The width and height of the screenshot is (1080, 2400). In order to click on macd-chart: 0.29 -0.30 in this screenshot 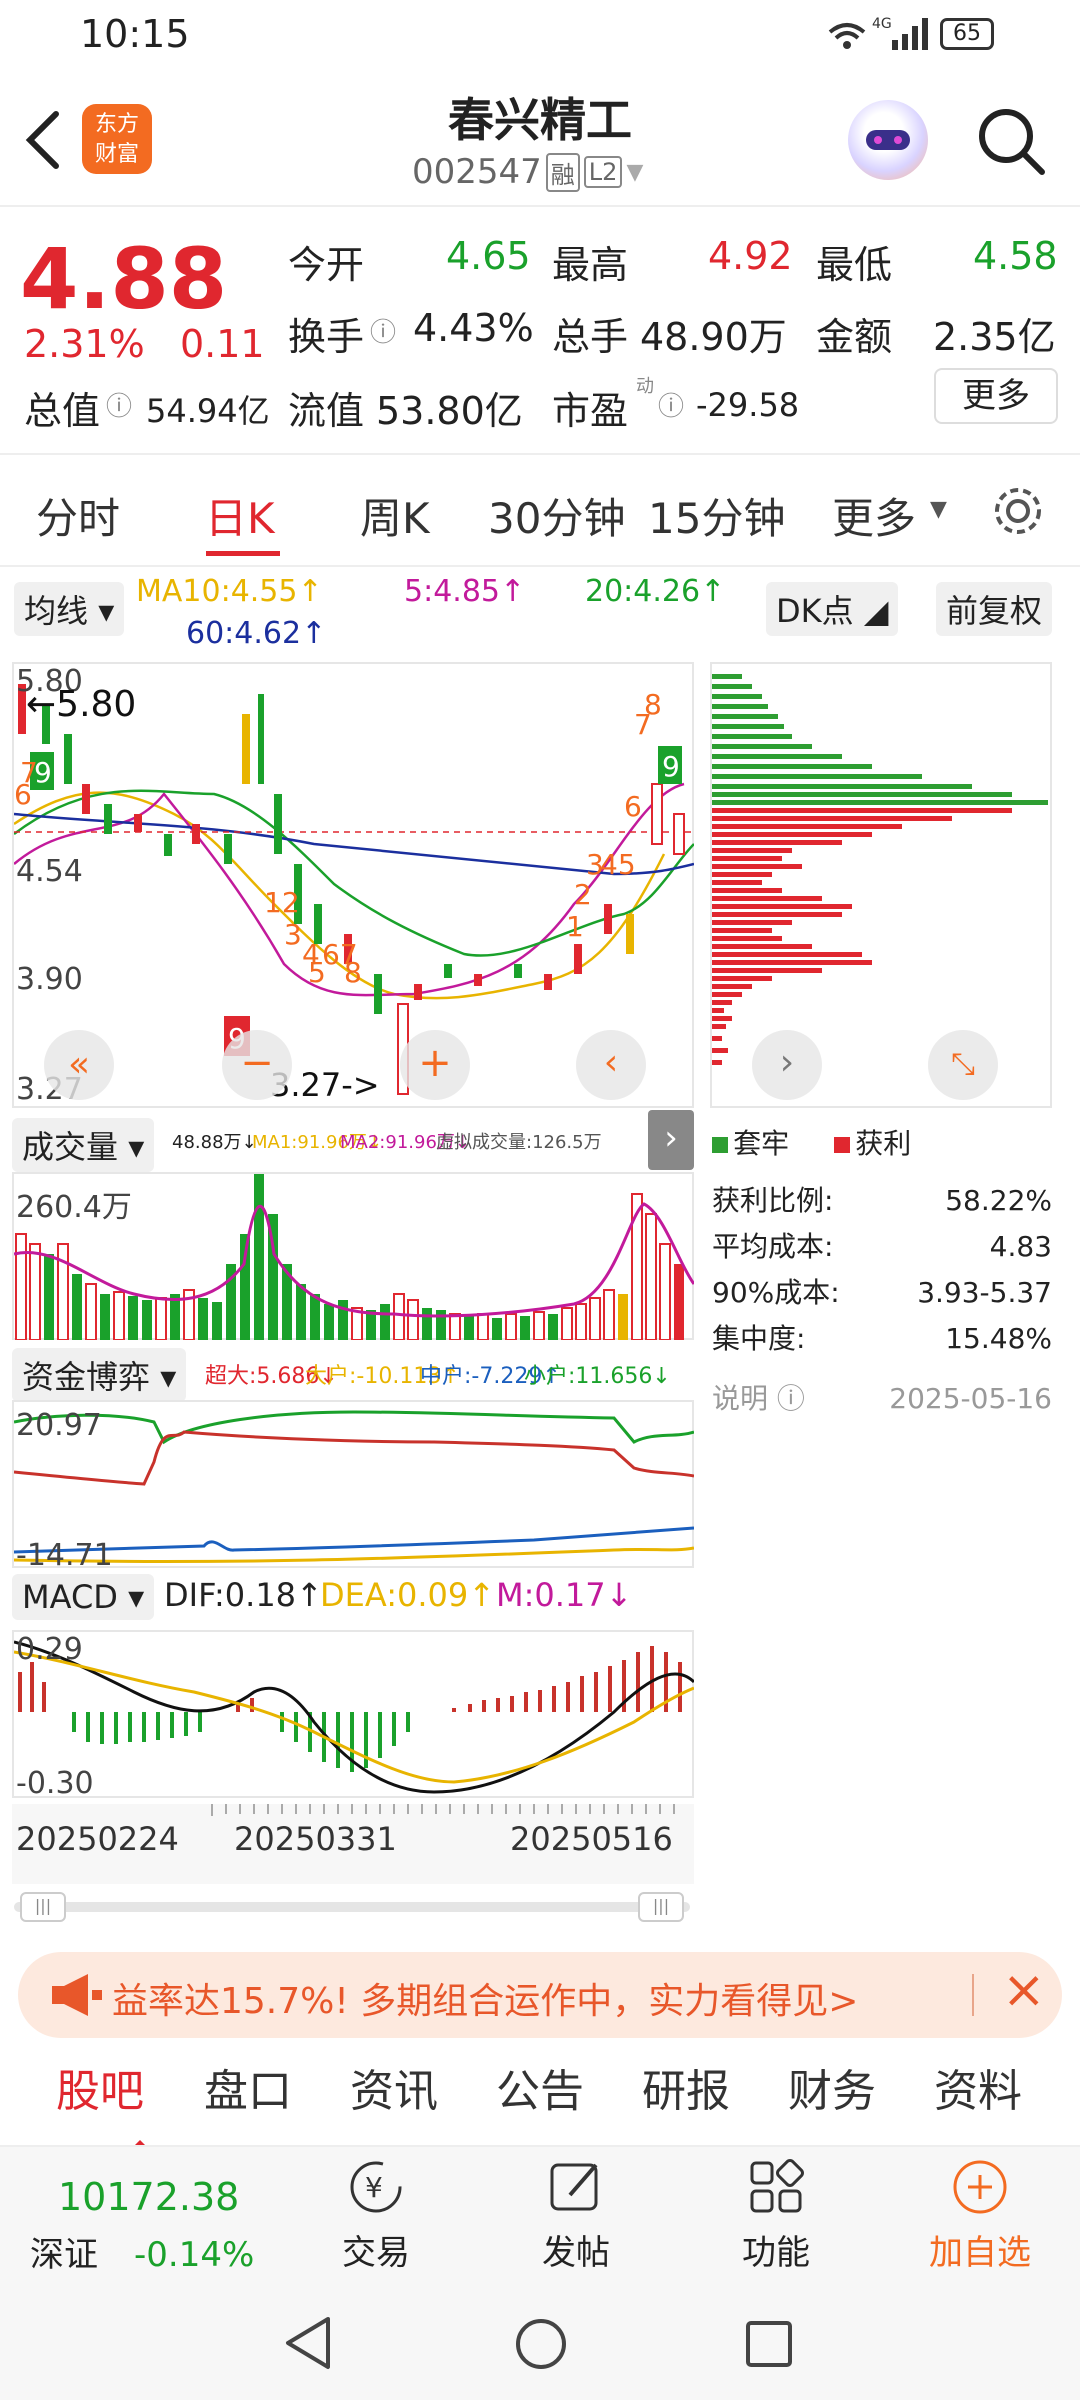, I will do `click(354, 1715)`.